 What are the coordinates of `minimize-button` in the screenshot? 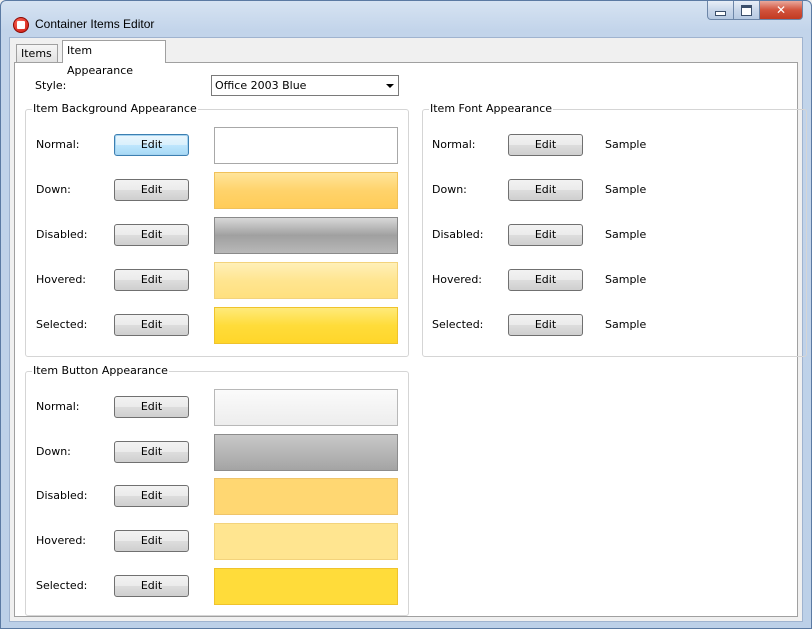 It's located at (720, 10).